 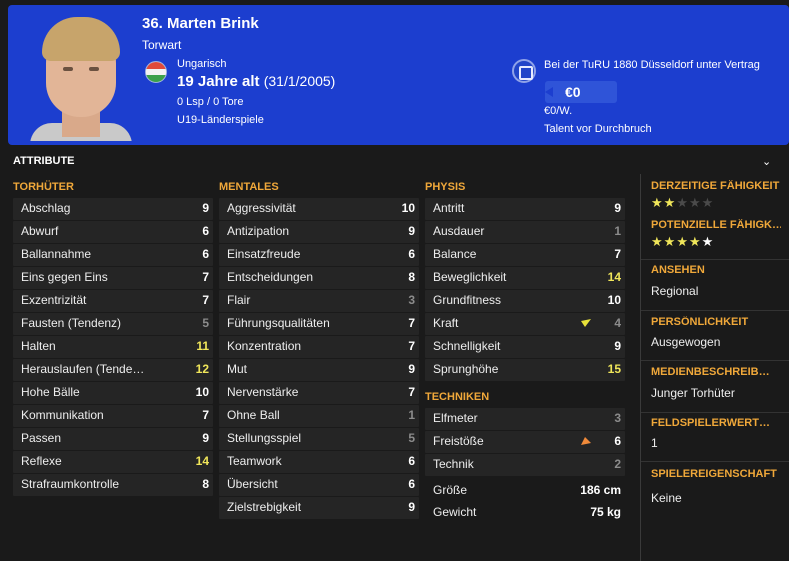 What do you see at coordinates (113, 393) in the screenshot?
I see `attribute-row: Hohe Bälle 10` at bounding box center [113, 393].